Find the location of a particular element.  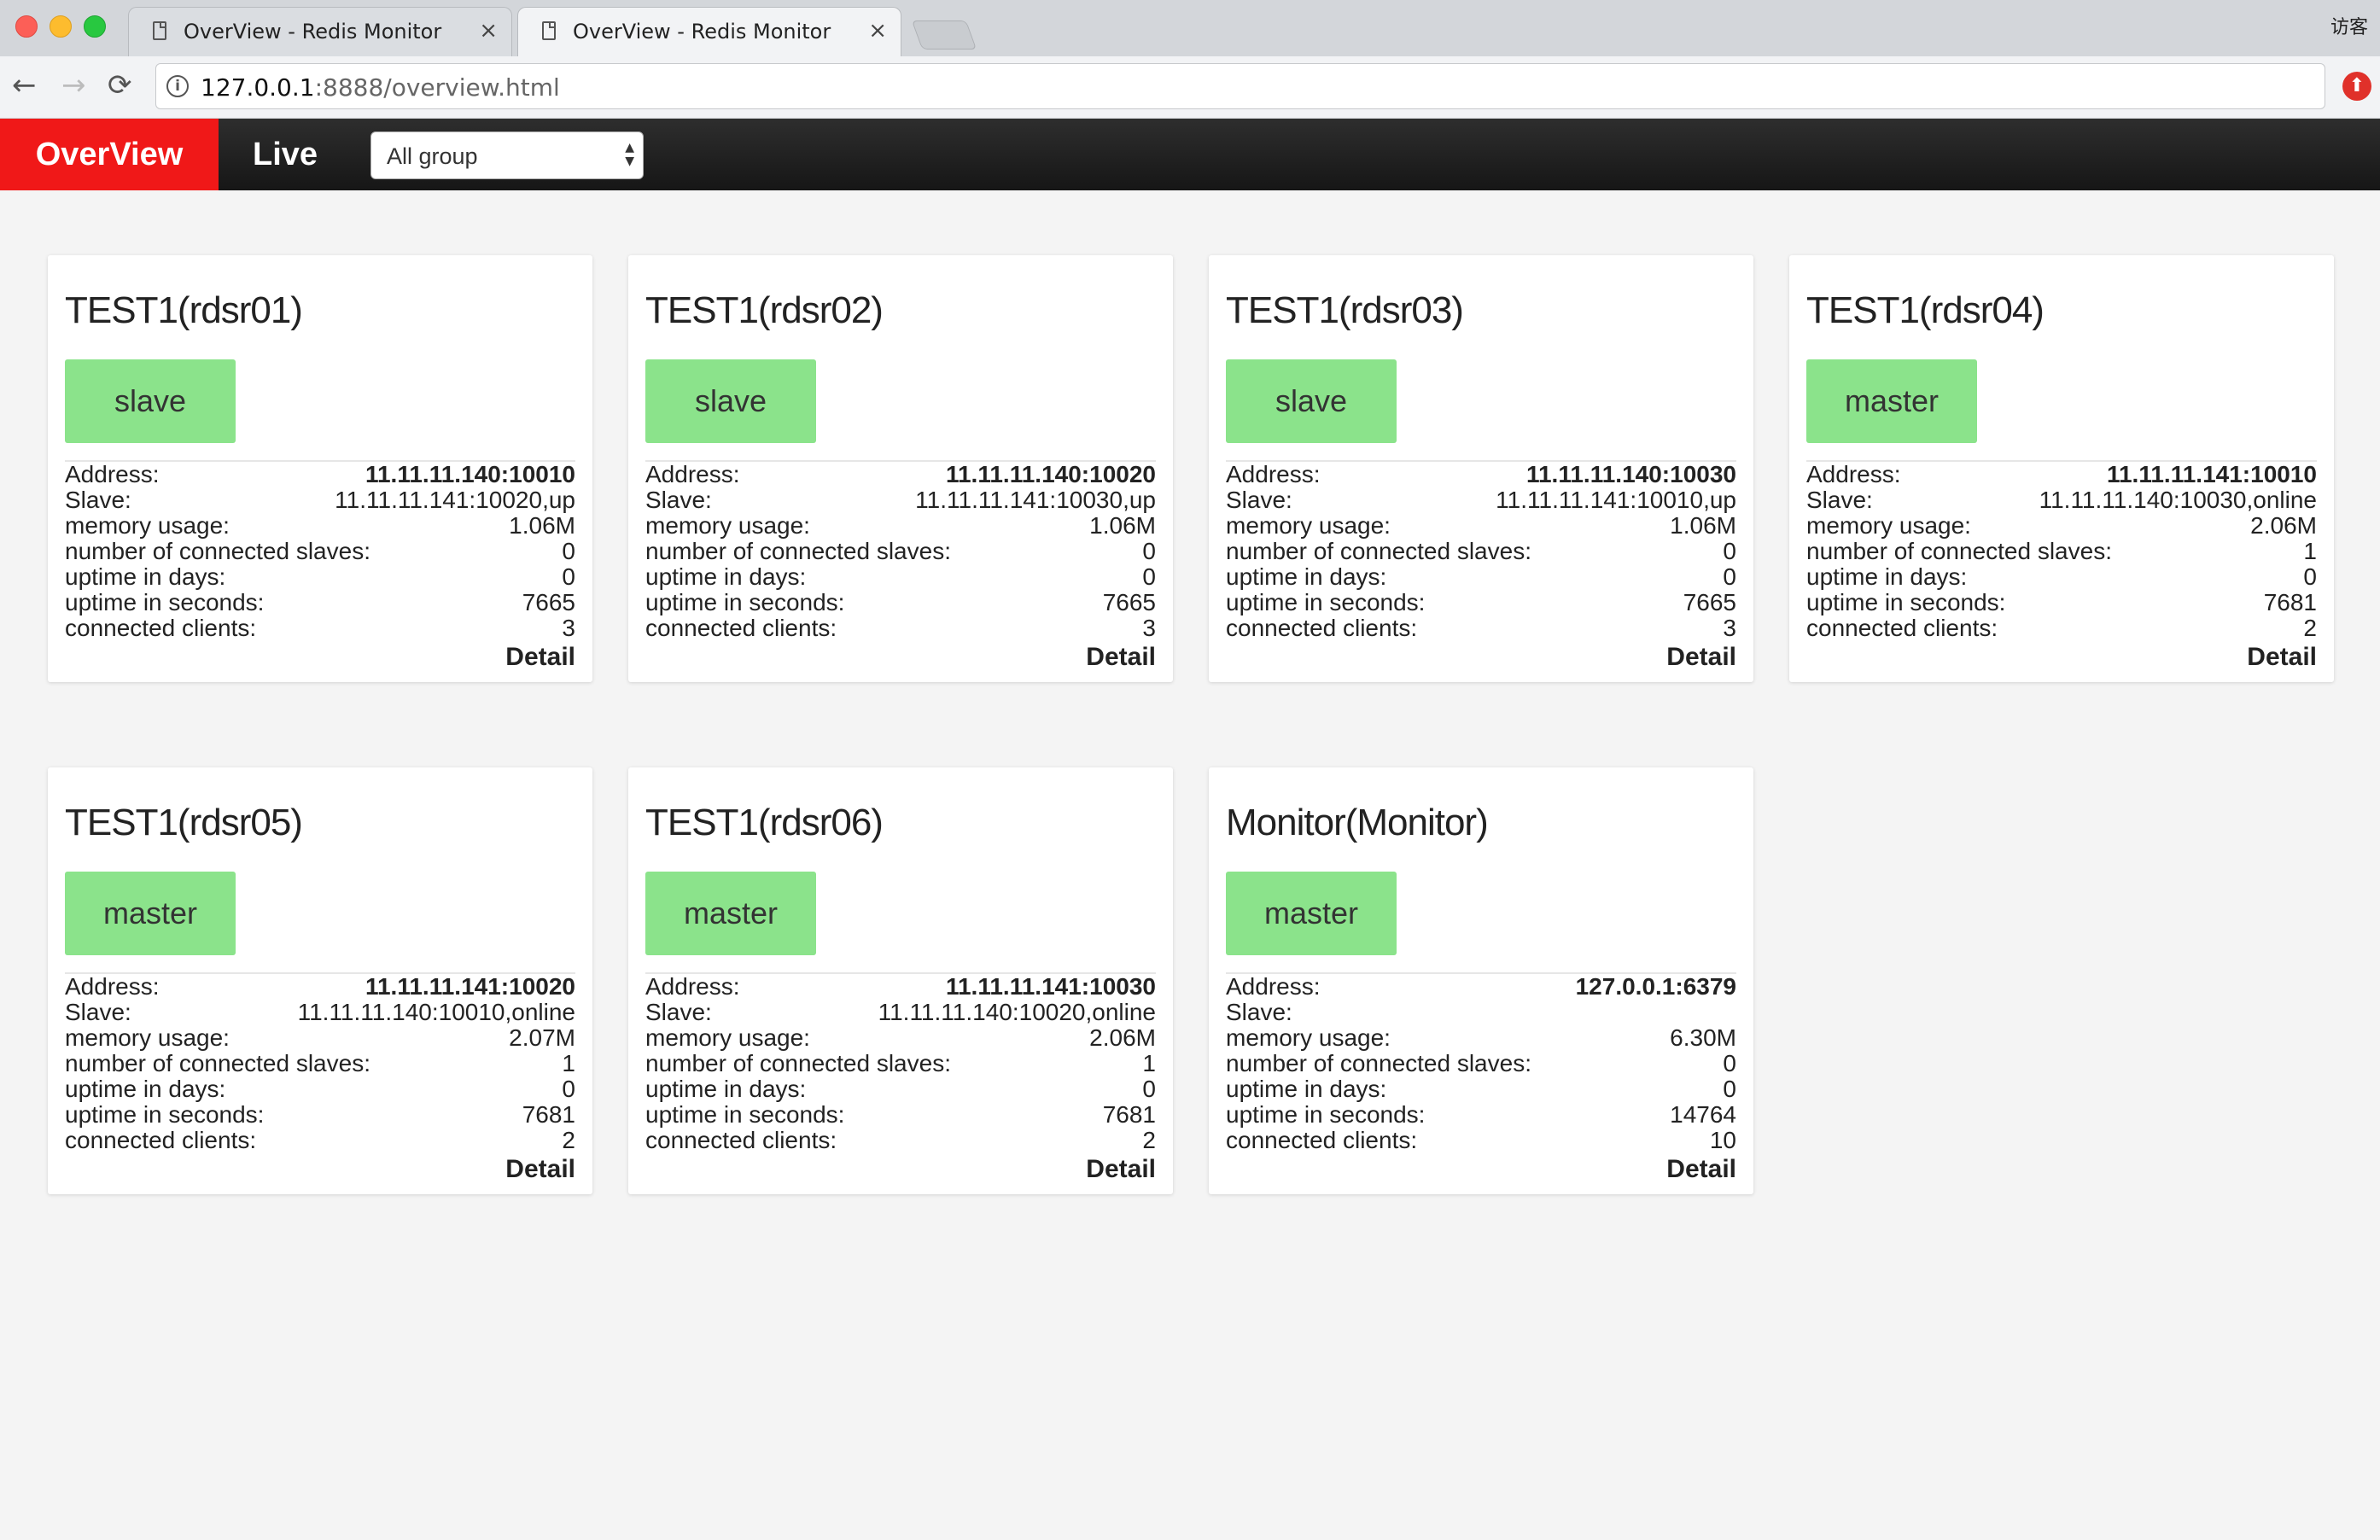

stat-slaves-count: number of connected slaves: 1 is located at coordinates (900, 1063).